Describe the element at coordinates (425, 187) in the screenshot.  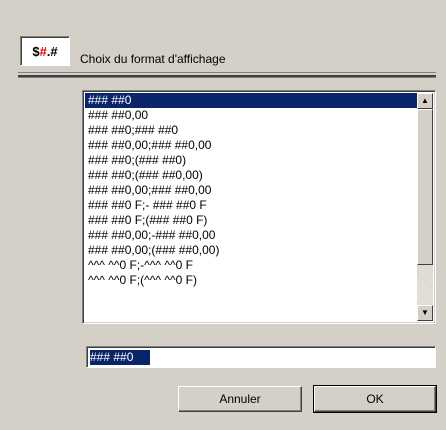
I see `scroll-thumb` at that location.